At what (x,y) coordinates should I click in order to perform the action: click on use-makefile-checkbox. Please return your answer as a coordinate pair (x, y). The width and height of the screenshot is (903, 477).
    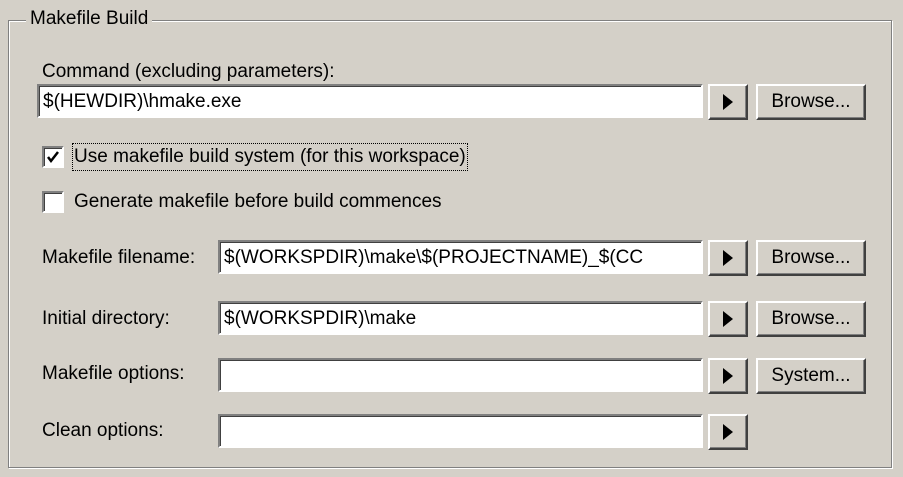
    Looking at the image, I should click on (53, 157).